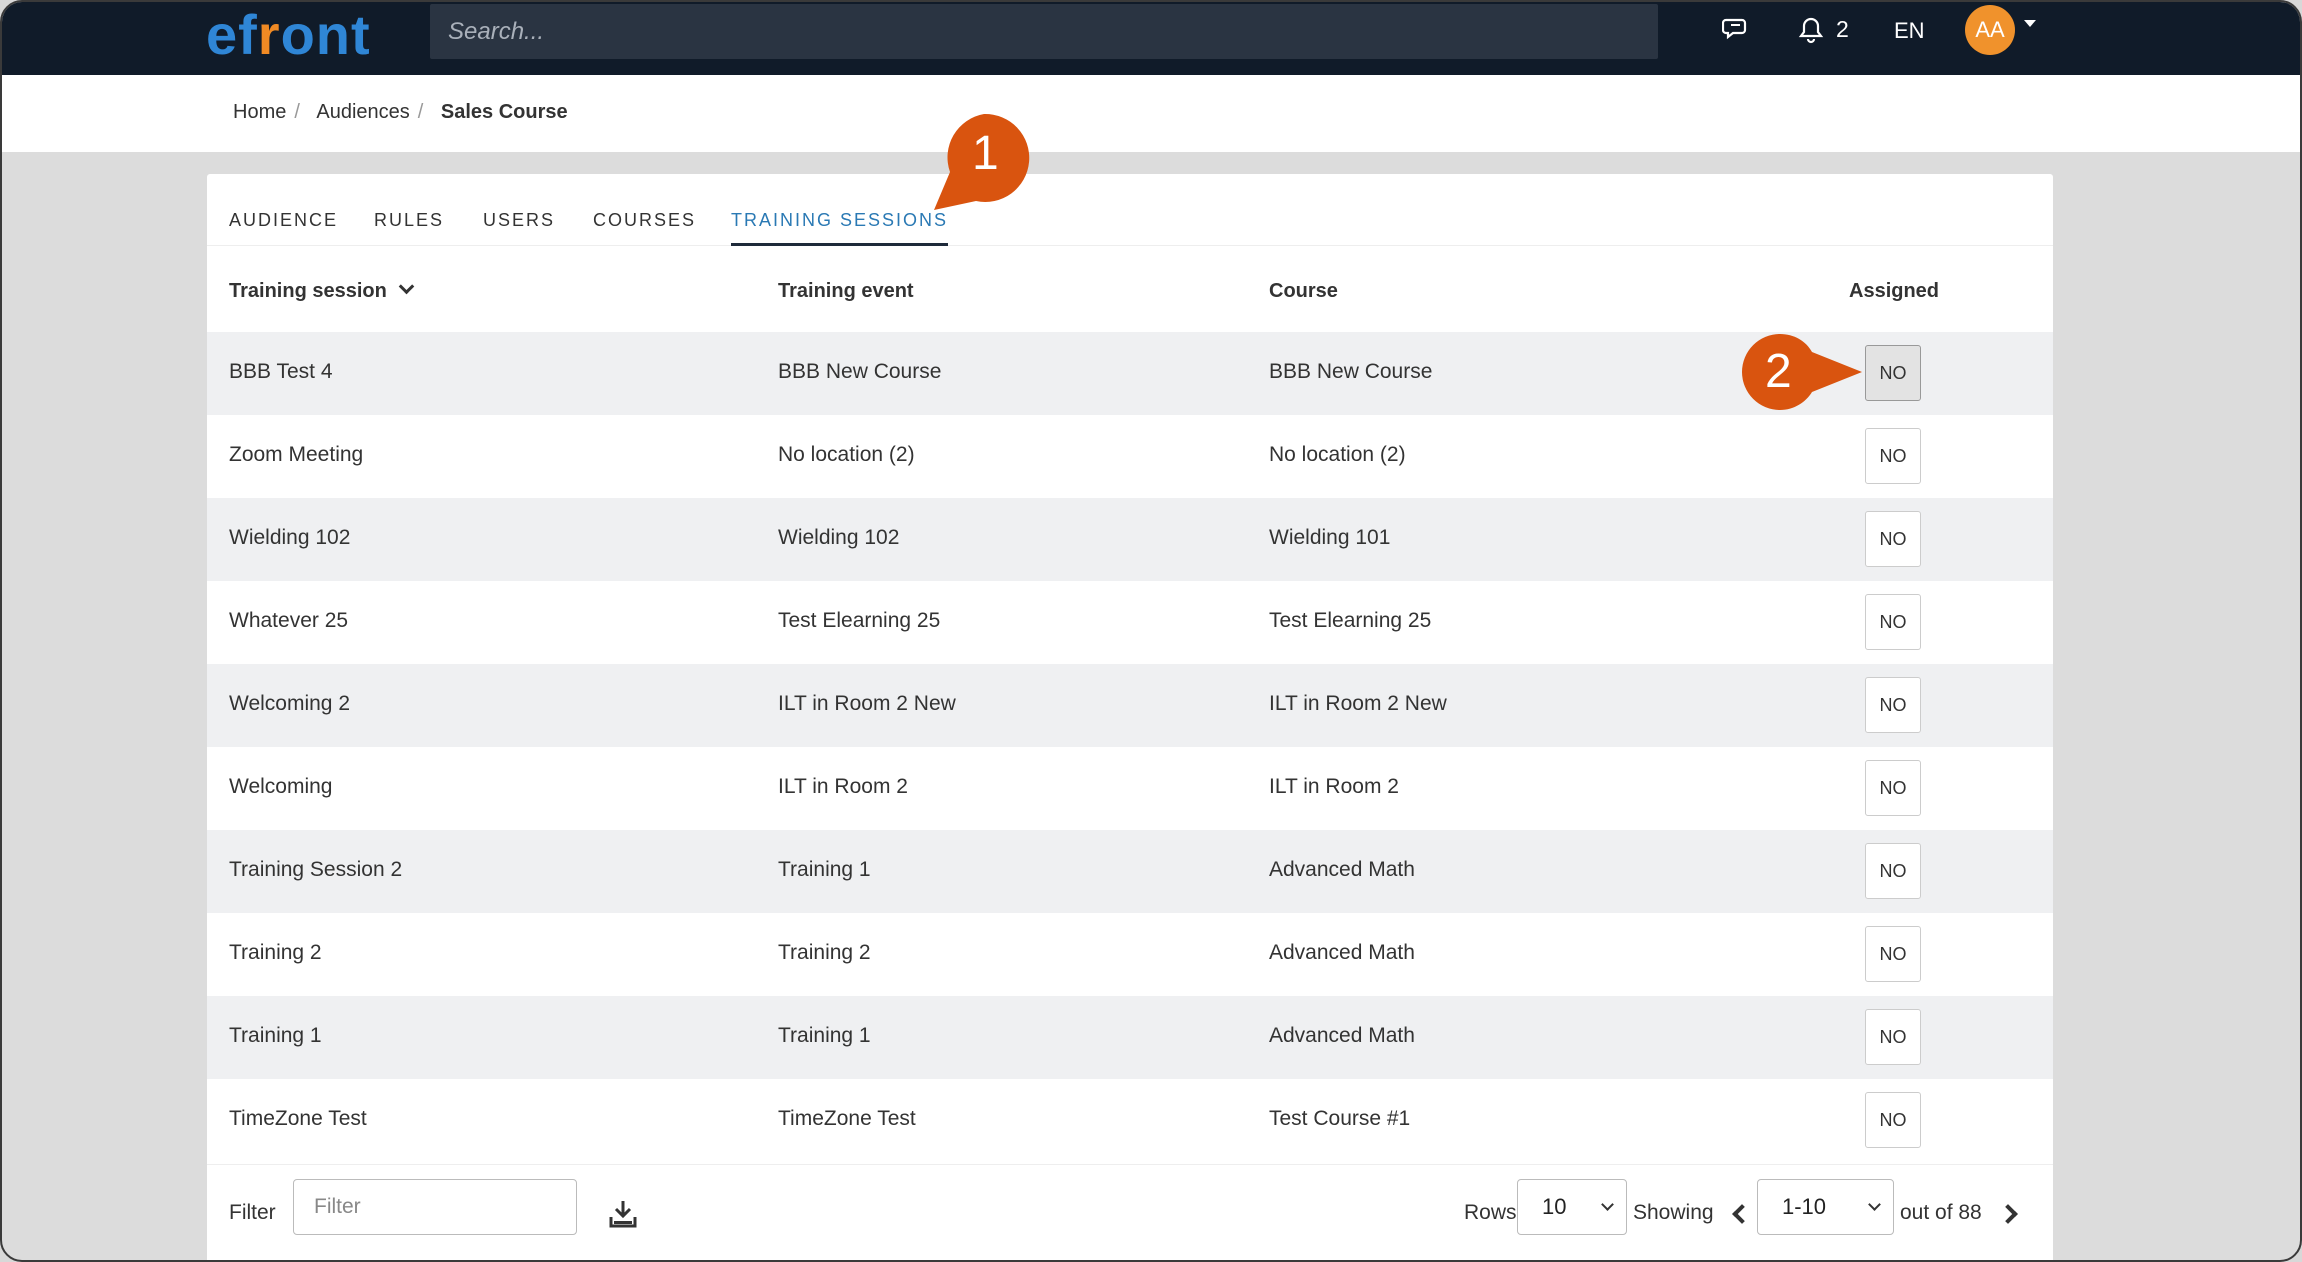 This screenshot has width=2302, height=1262. Describe the element at coordinates (1990, 30) in the screenshot. I see `avatar: AA` at that location.